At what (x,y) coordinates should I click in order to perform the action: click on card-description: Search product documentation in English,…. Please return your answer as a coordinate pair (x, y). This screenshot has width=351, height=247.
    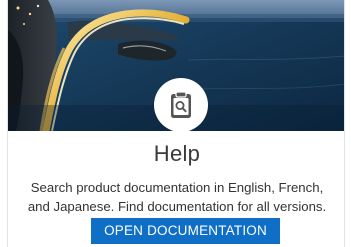
    Looking at the image, I should click on (177, 197).